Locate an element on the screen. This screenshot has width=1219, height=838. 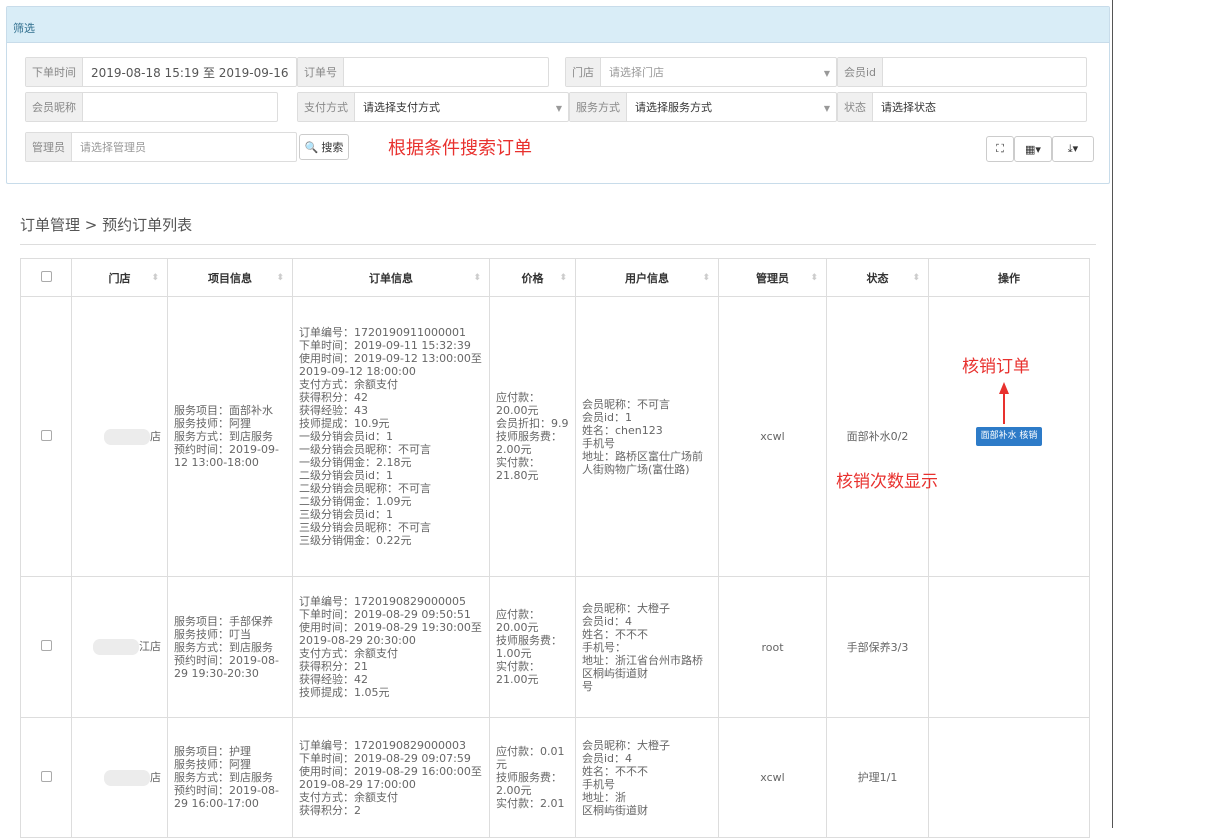
pay-method-placeholder: 请选择支付方式 is located at coordinates (401, 107).